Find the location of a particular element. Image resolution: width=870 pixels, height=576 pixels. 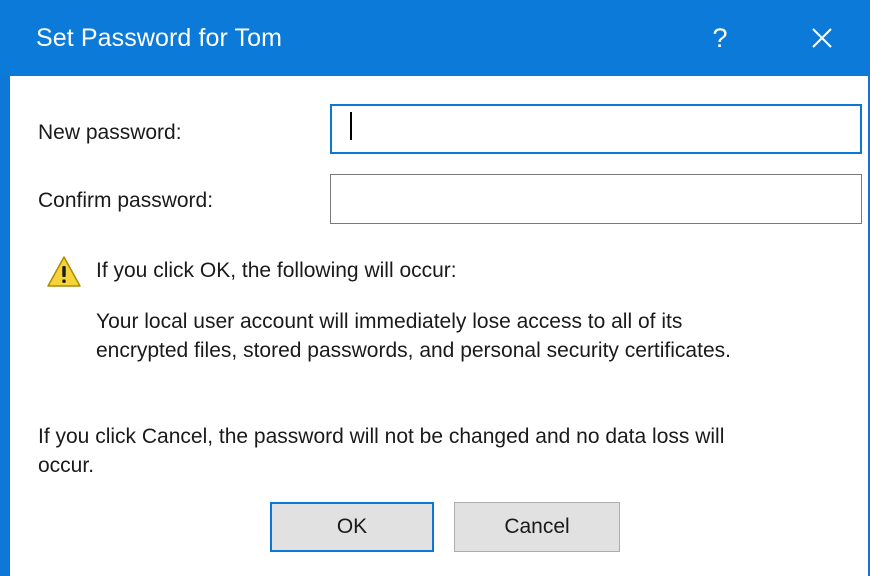

cancel-button-label: Cancel is located at coordinates (537, 526).